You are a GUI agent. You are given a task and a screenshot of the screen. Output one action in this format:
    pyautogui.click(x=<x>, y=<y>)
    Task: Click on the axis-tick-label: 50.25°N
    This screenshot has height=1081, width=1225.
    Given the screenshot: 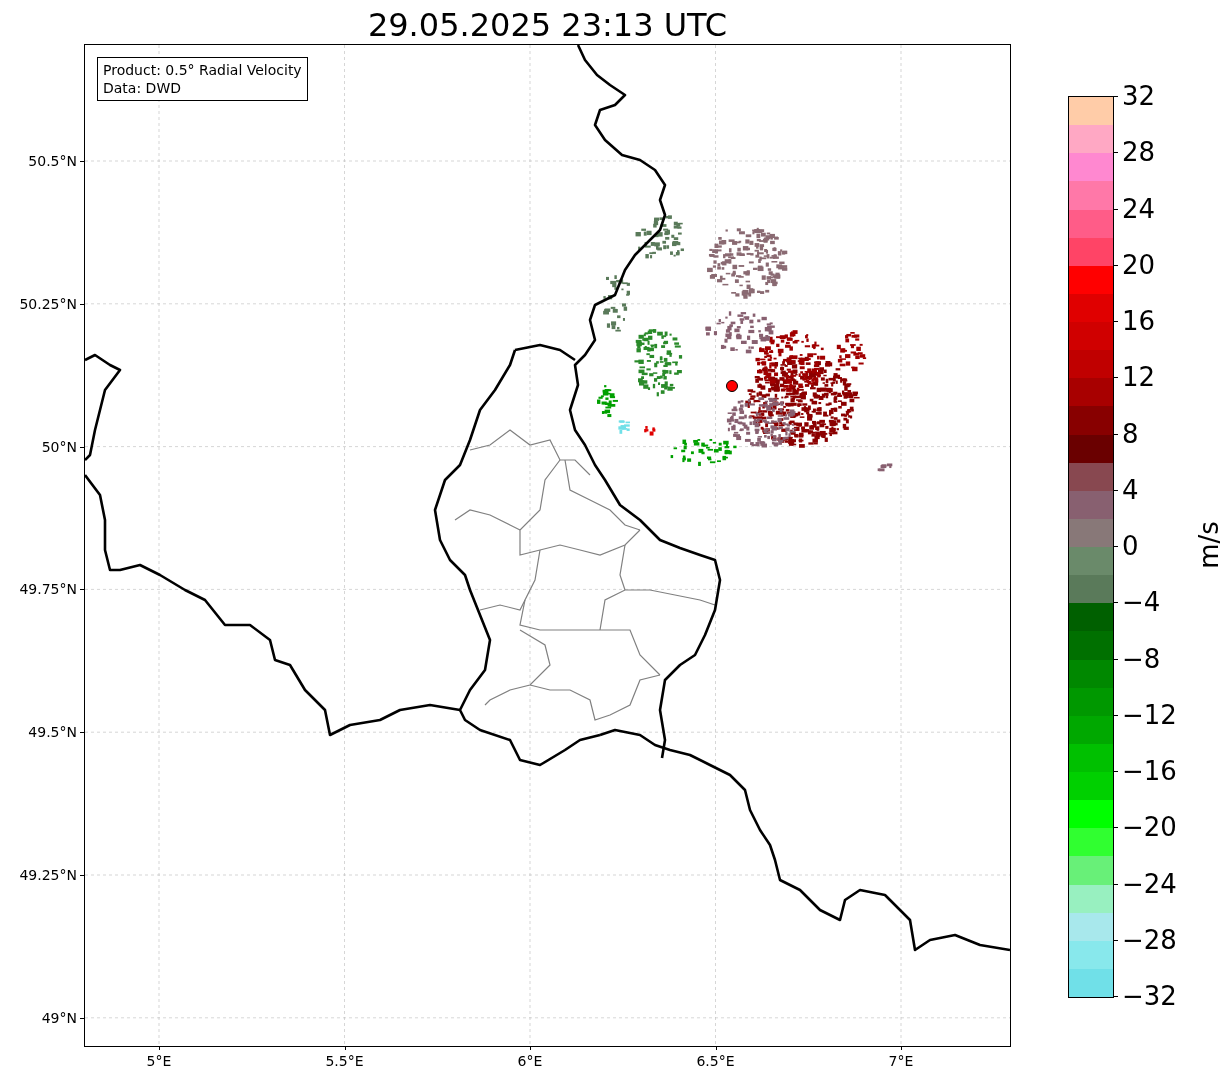 What is the action you would take?
    pyautogui.click(x=48, y=303)
    